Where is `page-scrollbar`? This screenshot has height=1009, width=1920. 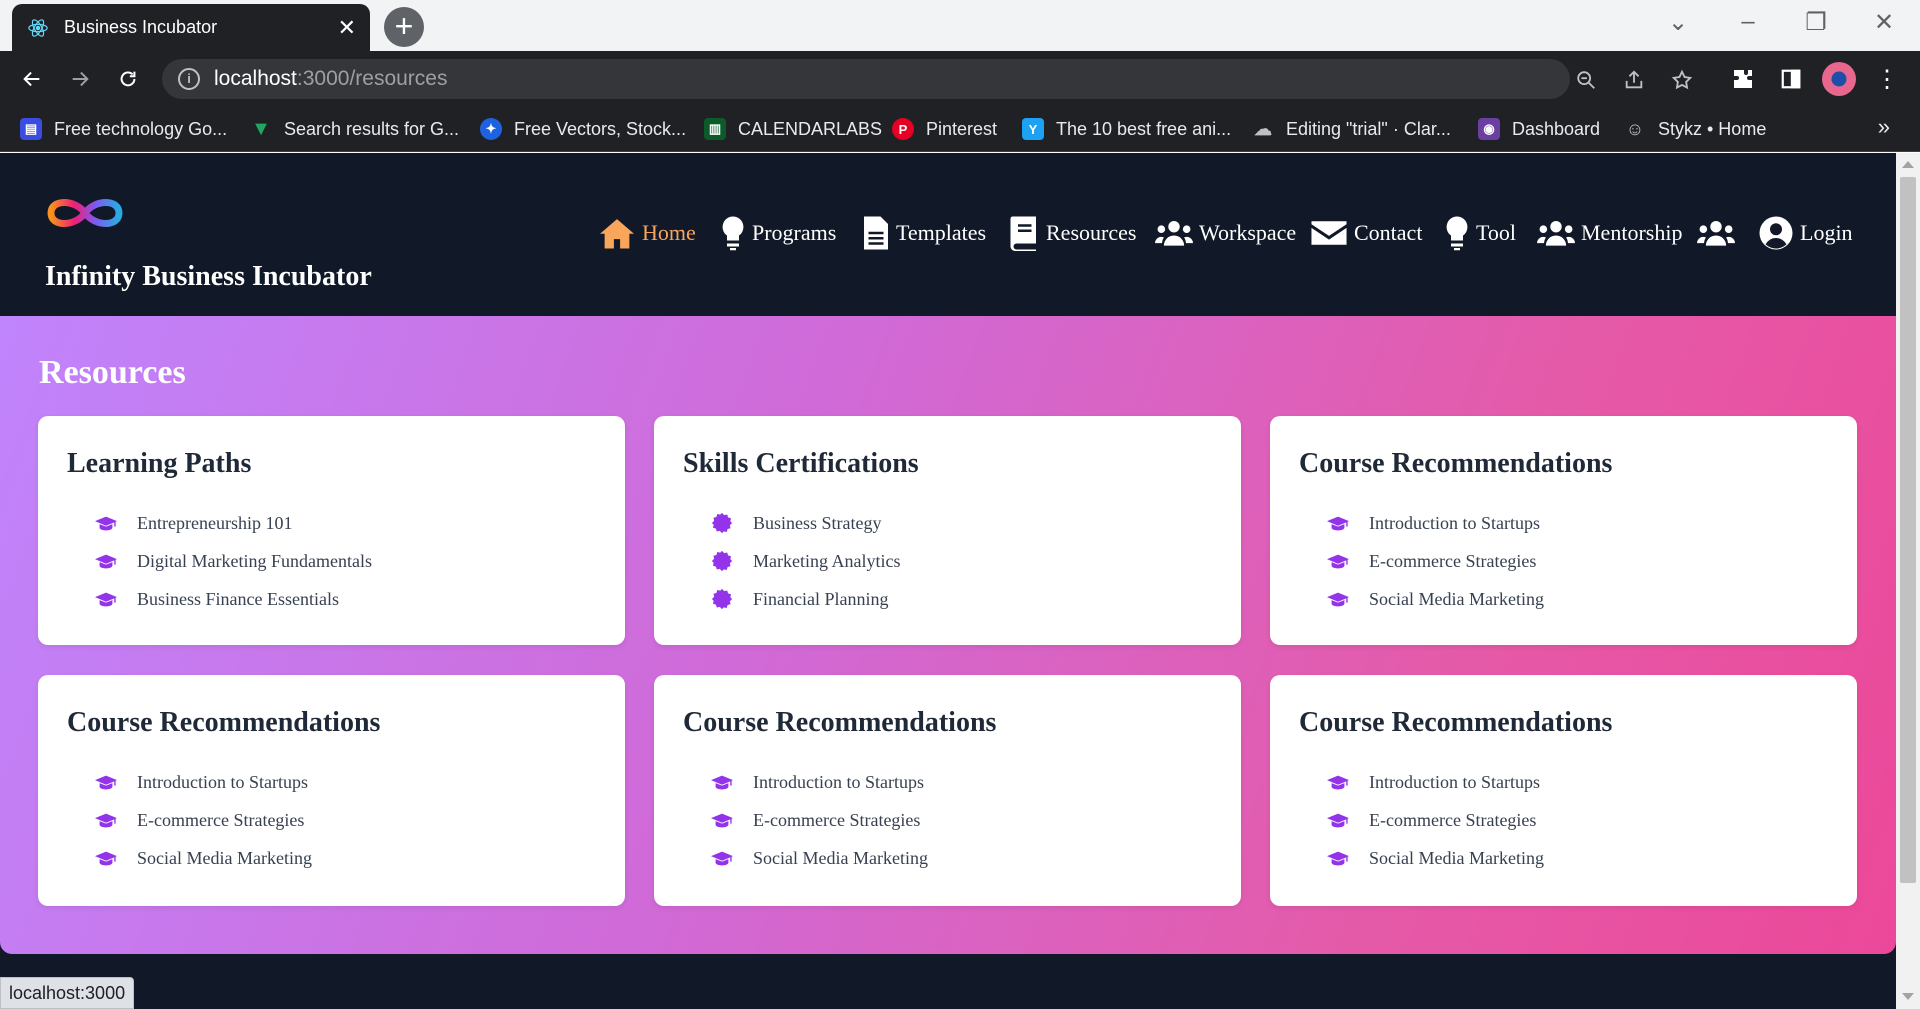 page-scrollbar is located at coordinates (1908, 581).